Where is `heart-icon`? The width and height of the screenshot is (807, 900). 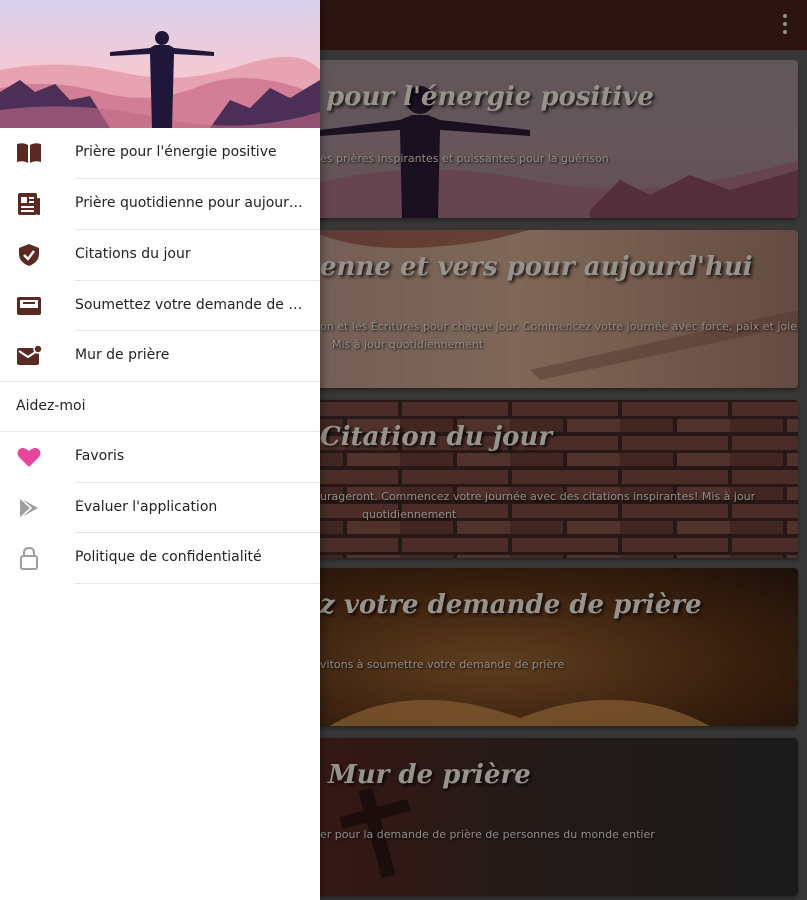 heart-icon is located at coordinates (29, 457).